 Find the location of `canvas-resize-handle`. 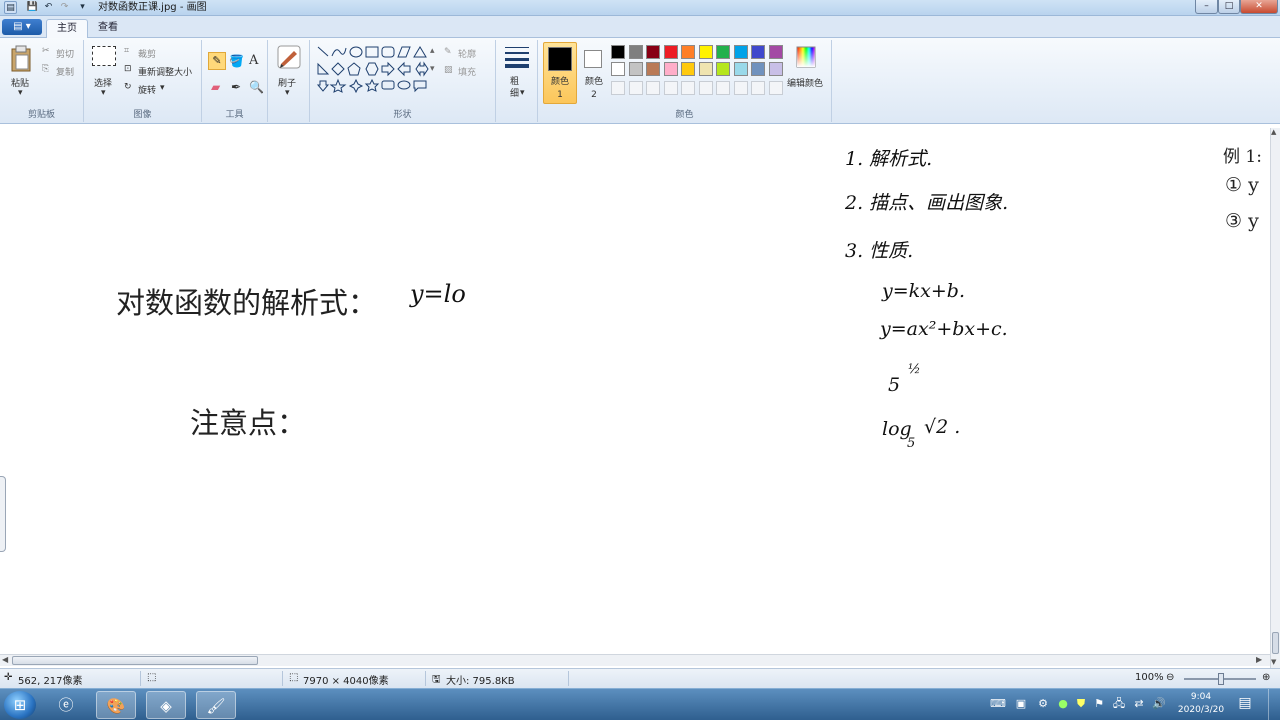

canvas-resize-handle is located at coordinates (3, 514).